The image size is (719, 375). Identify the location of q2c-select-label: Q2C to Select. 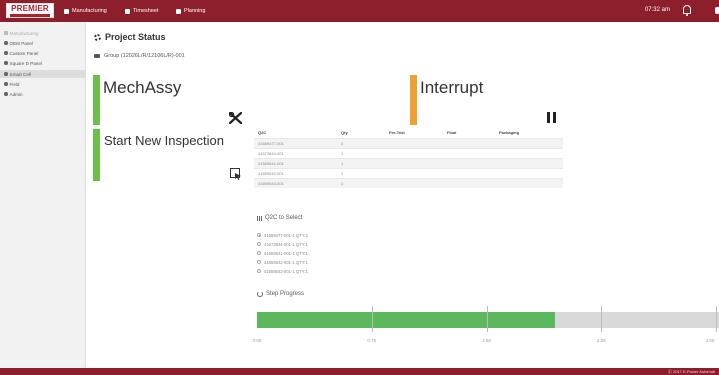
(284, 218).